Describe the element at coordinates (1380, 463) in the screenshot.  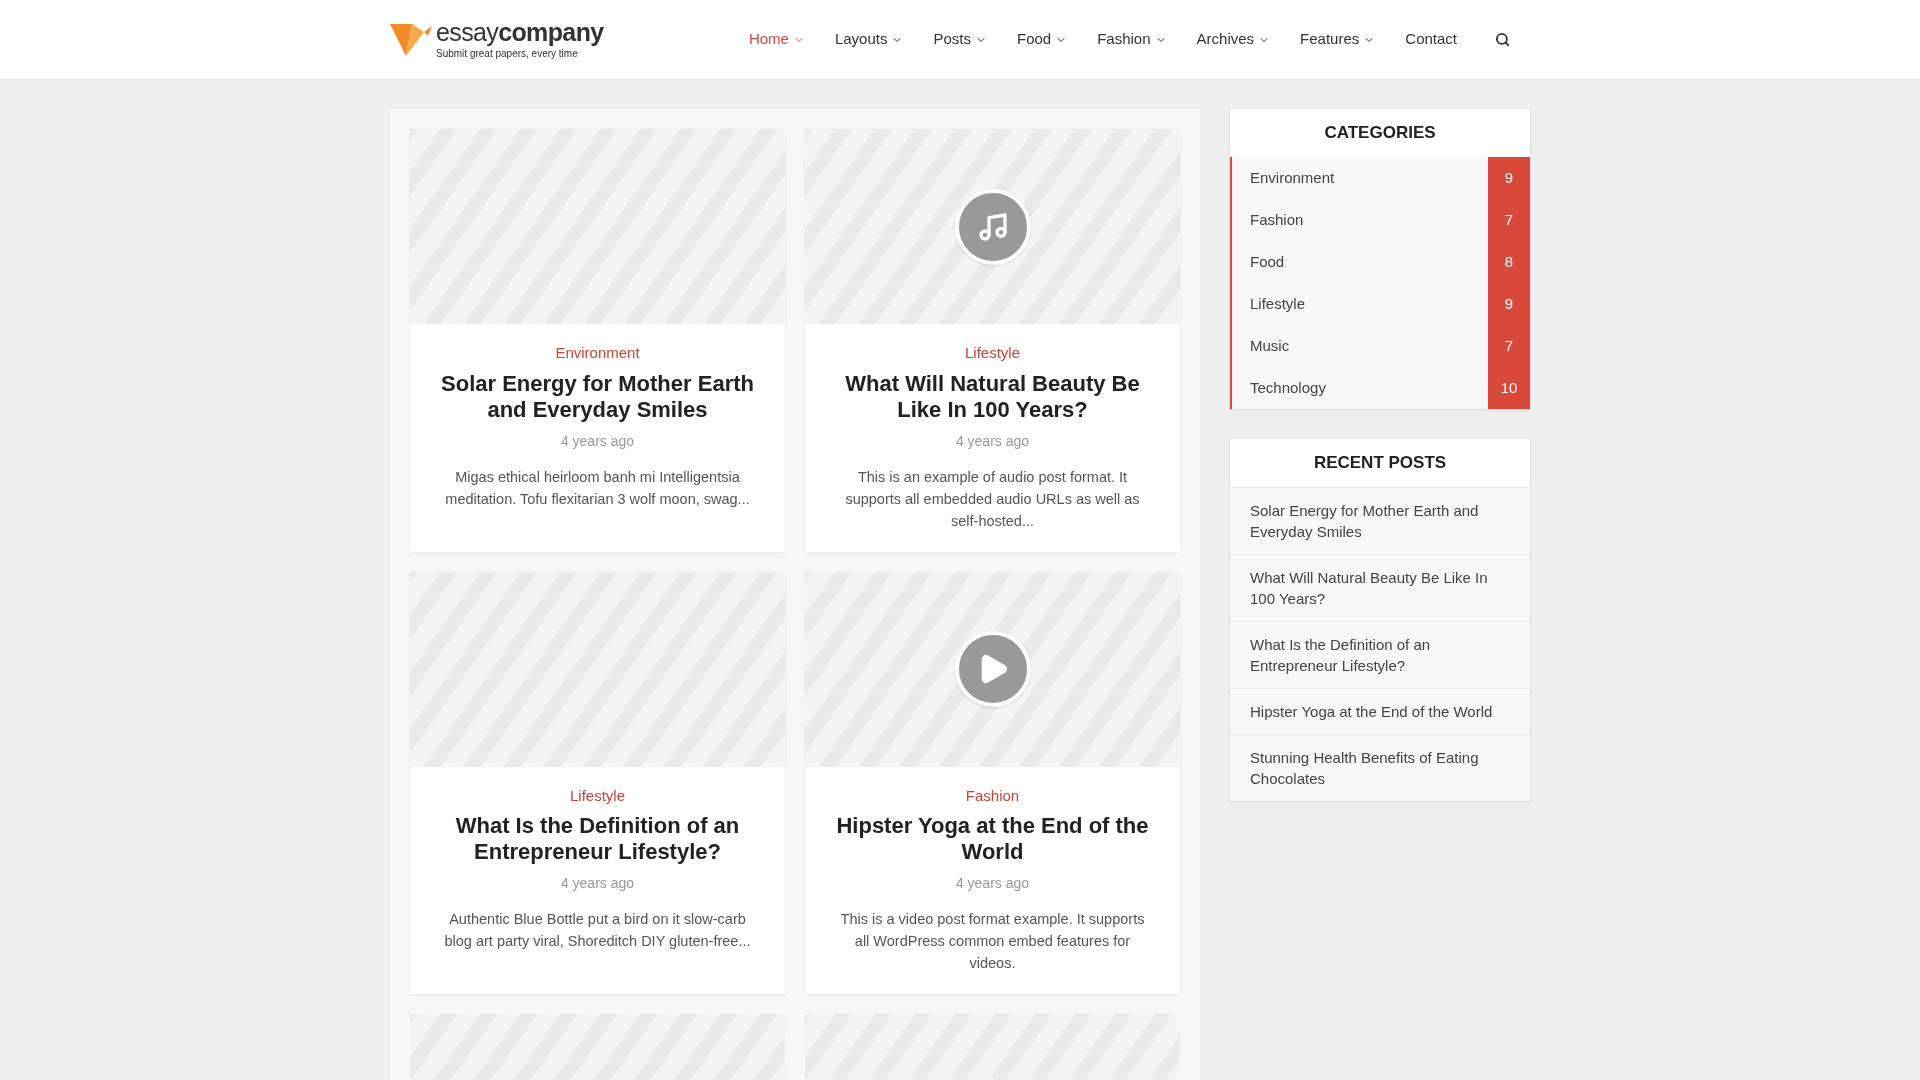
I see `widget-title: RECENT POSTS` at that location.